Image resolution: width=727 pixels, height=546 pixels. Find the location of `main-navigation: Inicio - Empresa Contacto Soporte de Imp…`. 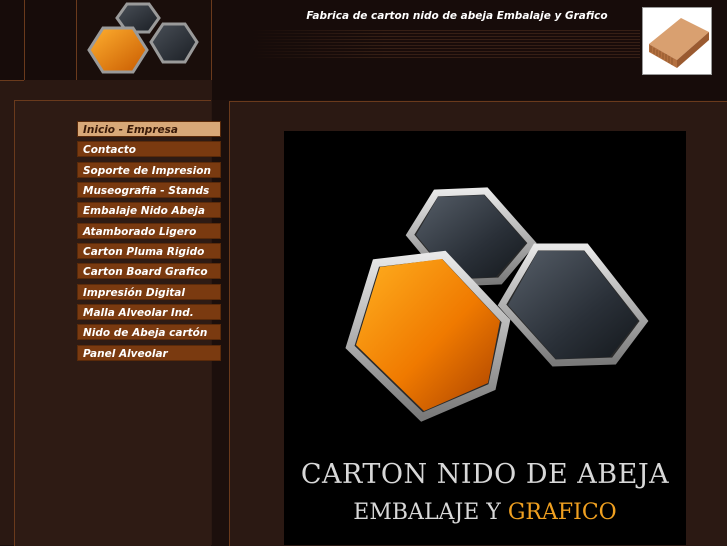

main-navigation: Inicio - Empresa Contacto Soporte de Imp… is located at coordinates (149, 243).